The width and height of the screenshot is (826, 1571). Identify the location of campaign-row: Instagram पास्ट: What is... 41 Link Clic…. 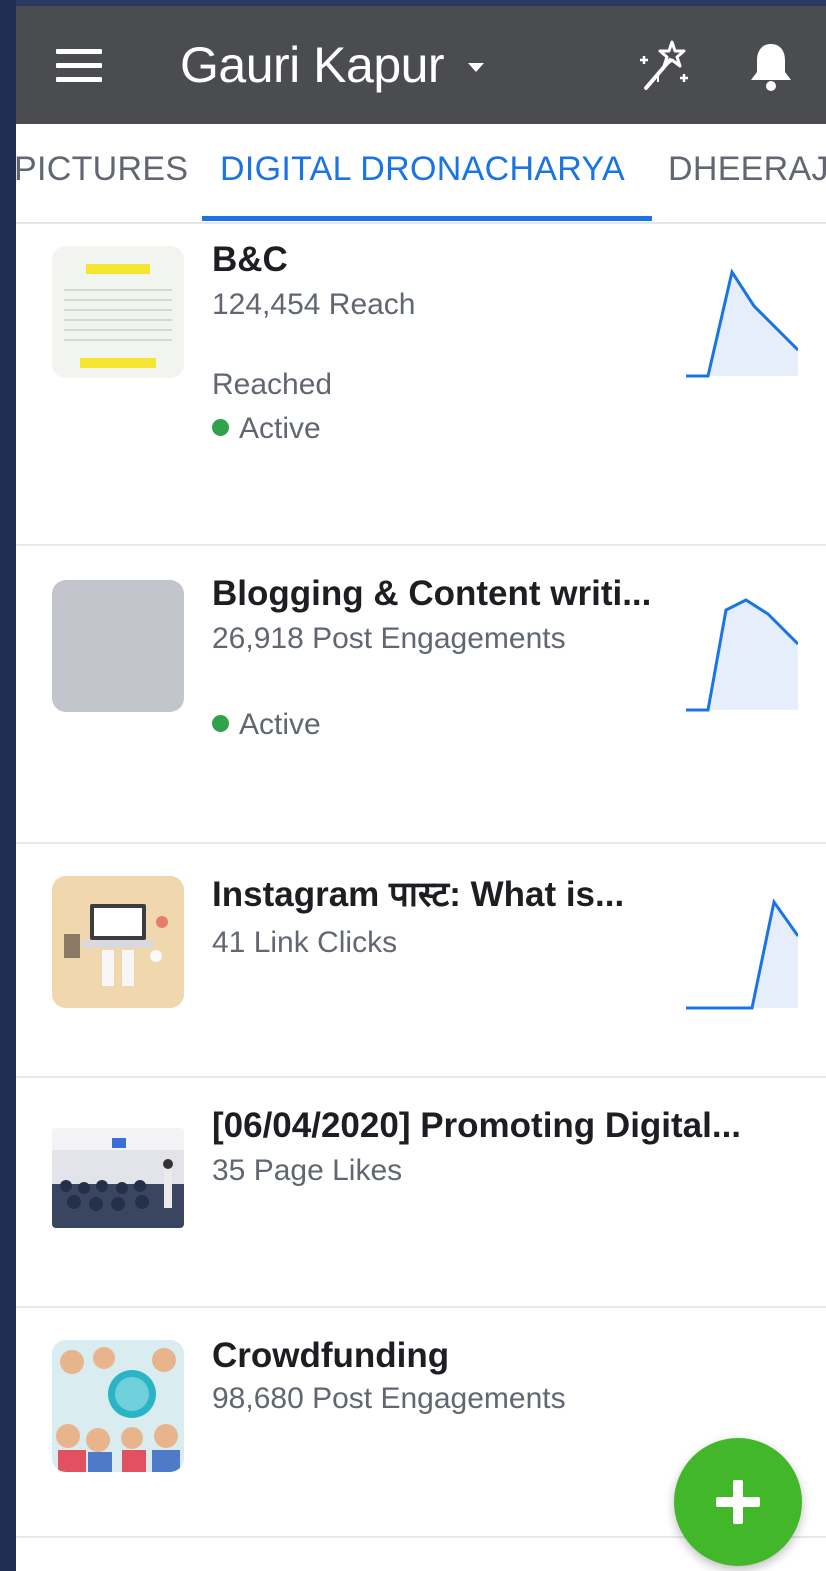
(421, 961).